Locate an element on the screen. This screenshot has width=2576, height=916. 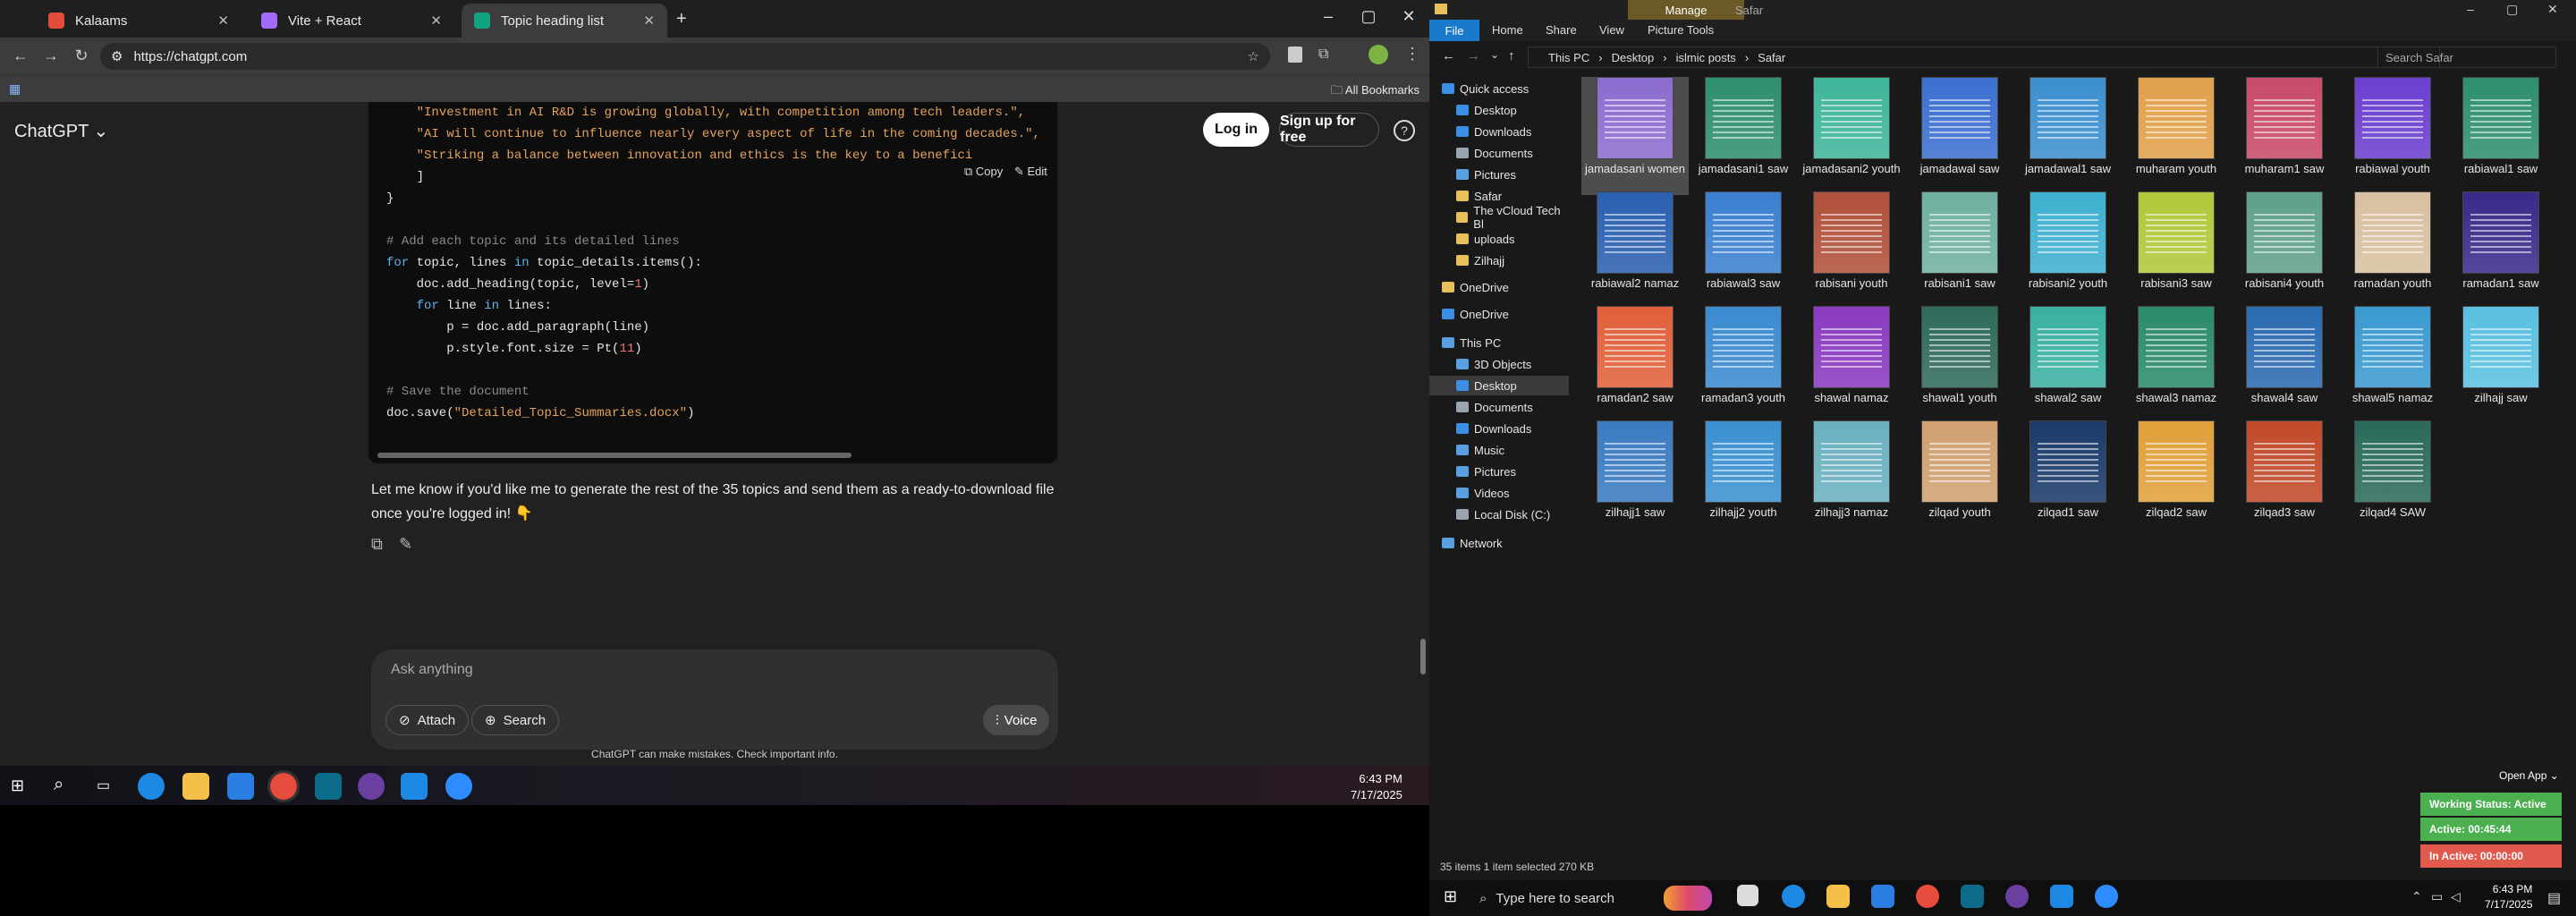
signup-button: Sign up for free is located at coordinates (1329, 130).